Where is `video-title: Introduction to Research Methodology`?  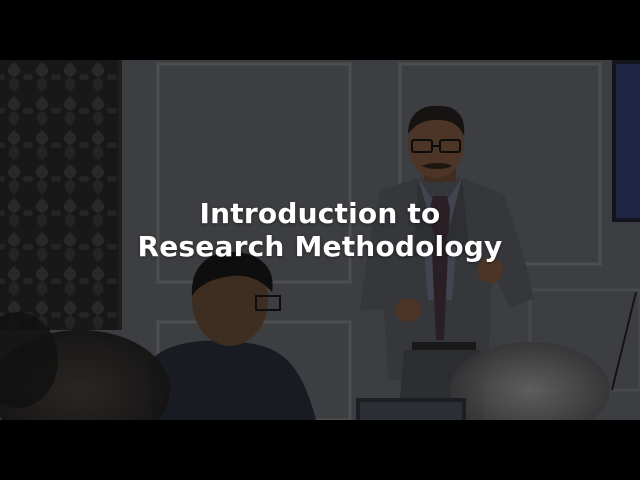
video-title: Introduction to Research Methodology is located at coordinates (320, 230).